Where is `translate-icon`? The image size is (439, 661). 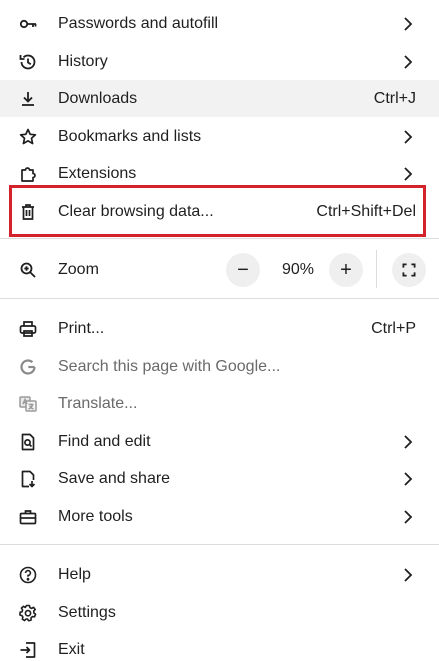 translate-icon is located at coordinates (28, 404).